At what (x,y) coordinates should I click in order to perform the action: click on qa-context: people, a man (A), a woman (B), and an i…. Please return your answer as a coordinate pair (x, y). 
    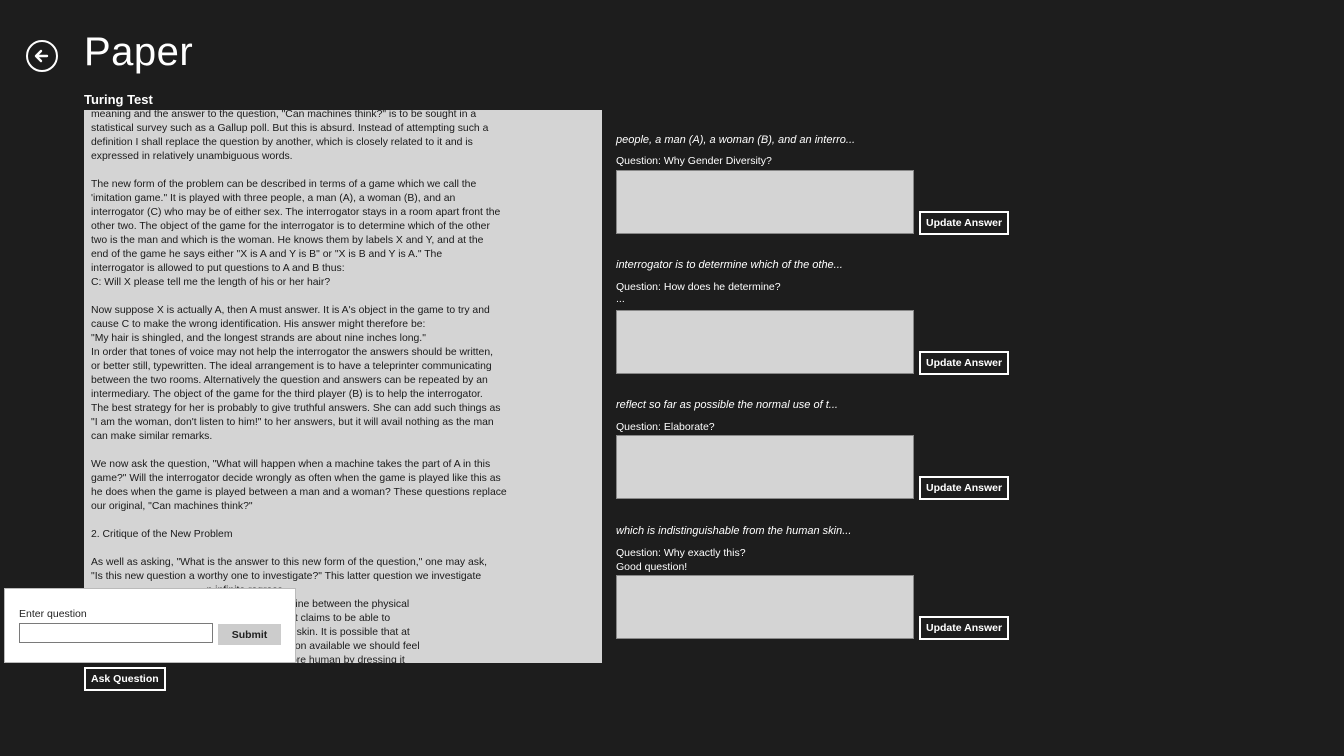
    Looking at the image, I should click on (736, 140).